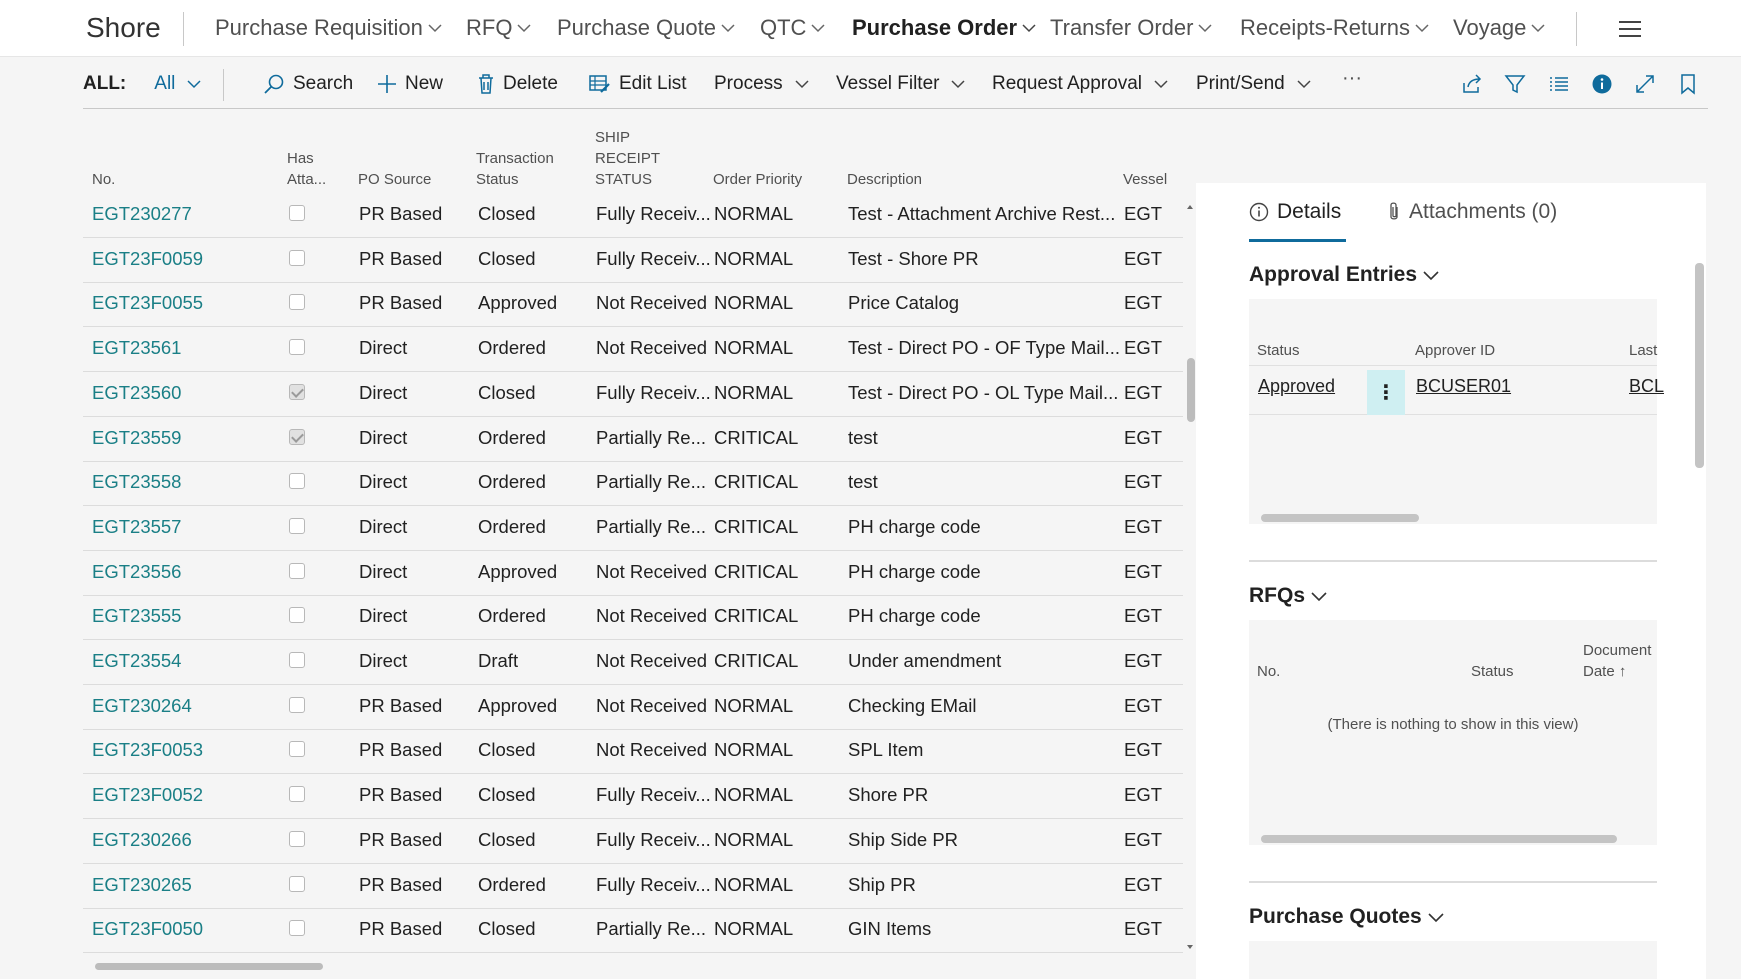  What do you see at coordinates (136, 572) in the screenshot?
I see `po-number-link: EGT23556` at bounding box center [136, 572].